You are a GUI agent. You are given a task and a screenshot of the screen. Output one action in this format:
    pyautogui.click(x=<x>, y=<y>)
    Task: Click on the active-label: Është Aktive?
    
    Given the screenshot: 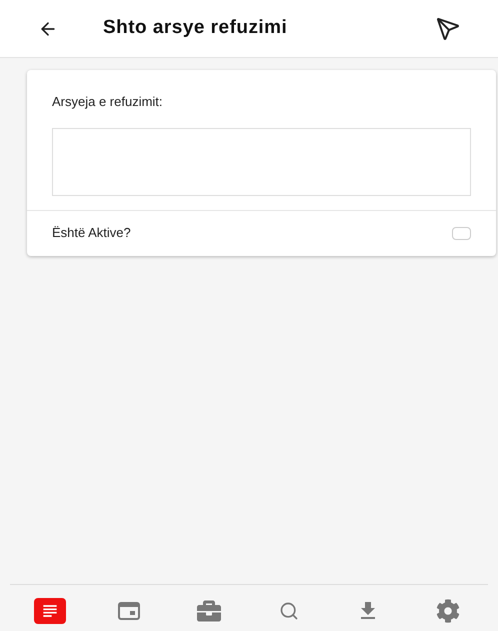 What is the action you would take?
    pyautogui.click(x=91, y=233)
    